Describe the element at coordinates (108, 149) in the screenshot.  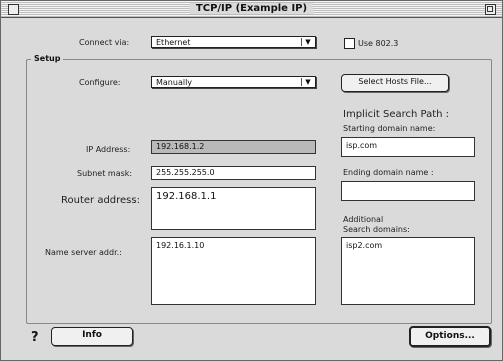
I see `ip-address-label: IP Address:` at that location.